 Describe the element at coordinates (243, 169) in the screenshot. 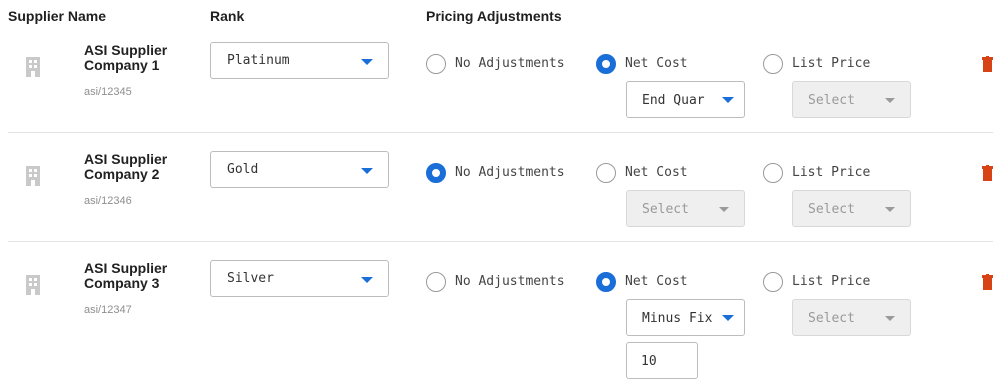

I see `rank-select-value: Gold` at that location.